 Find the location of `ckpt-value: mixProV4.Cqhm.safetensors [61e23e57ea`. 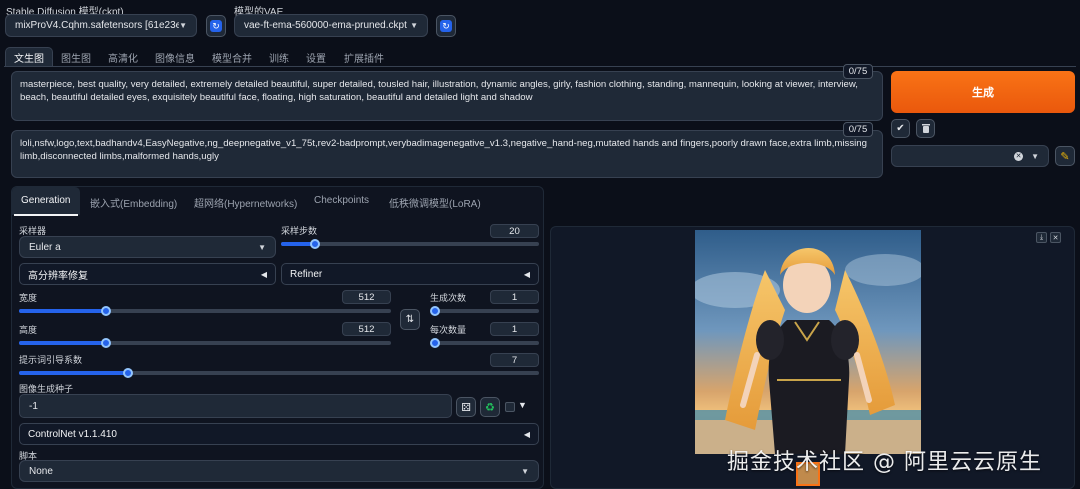

ckpt-value: mixProV4.Cqhm.safetensors [61e23e57ea is located at coordinates (97, 25).